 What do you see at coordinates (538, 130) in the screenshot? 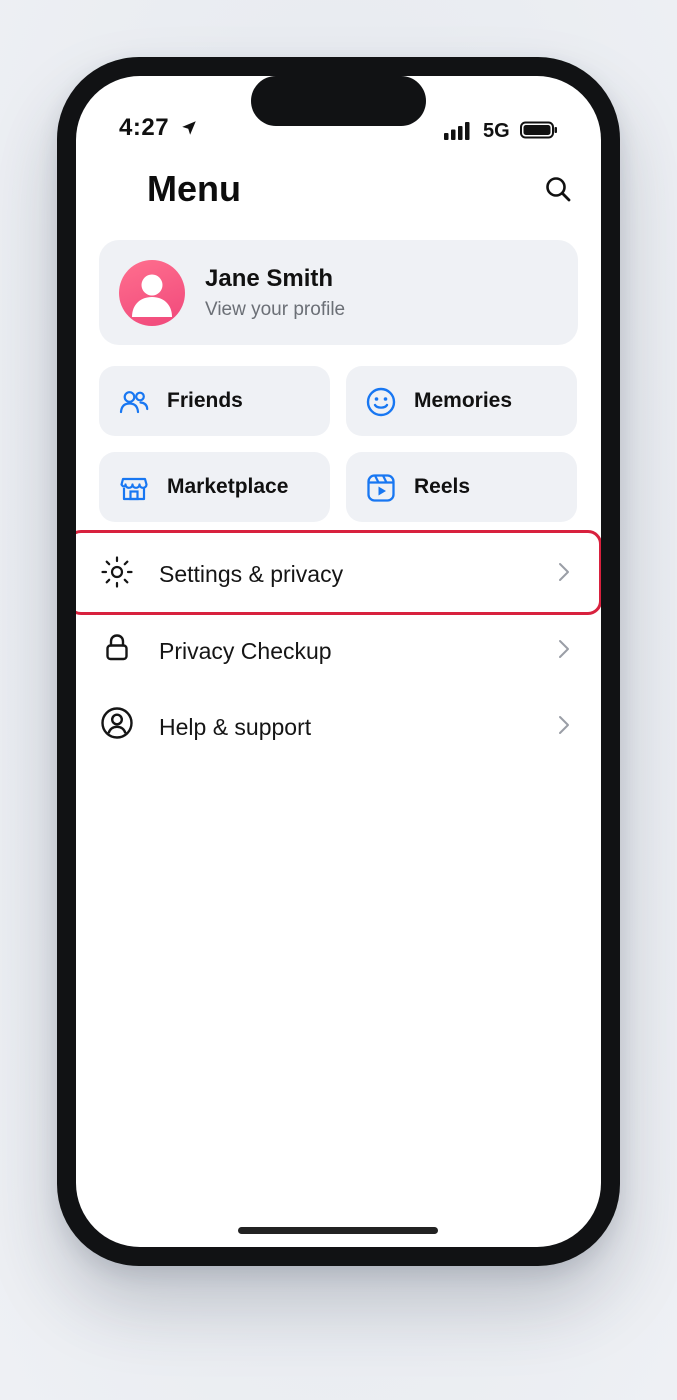
I see `battery-icon` at bounding box center [538, 130].